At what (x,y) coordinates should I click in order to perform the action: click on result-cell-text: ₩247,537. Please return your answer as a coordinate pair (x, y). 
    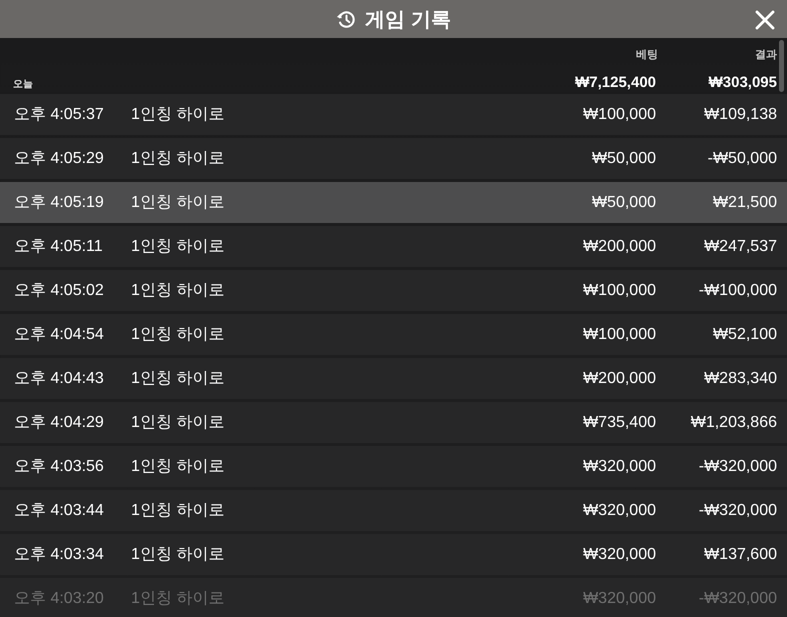
    Looking at the image, I should click on (740, 247).